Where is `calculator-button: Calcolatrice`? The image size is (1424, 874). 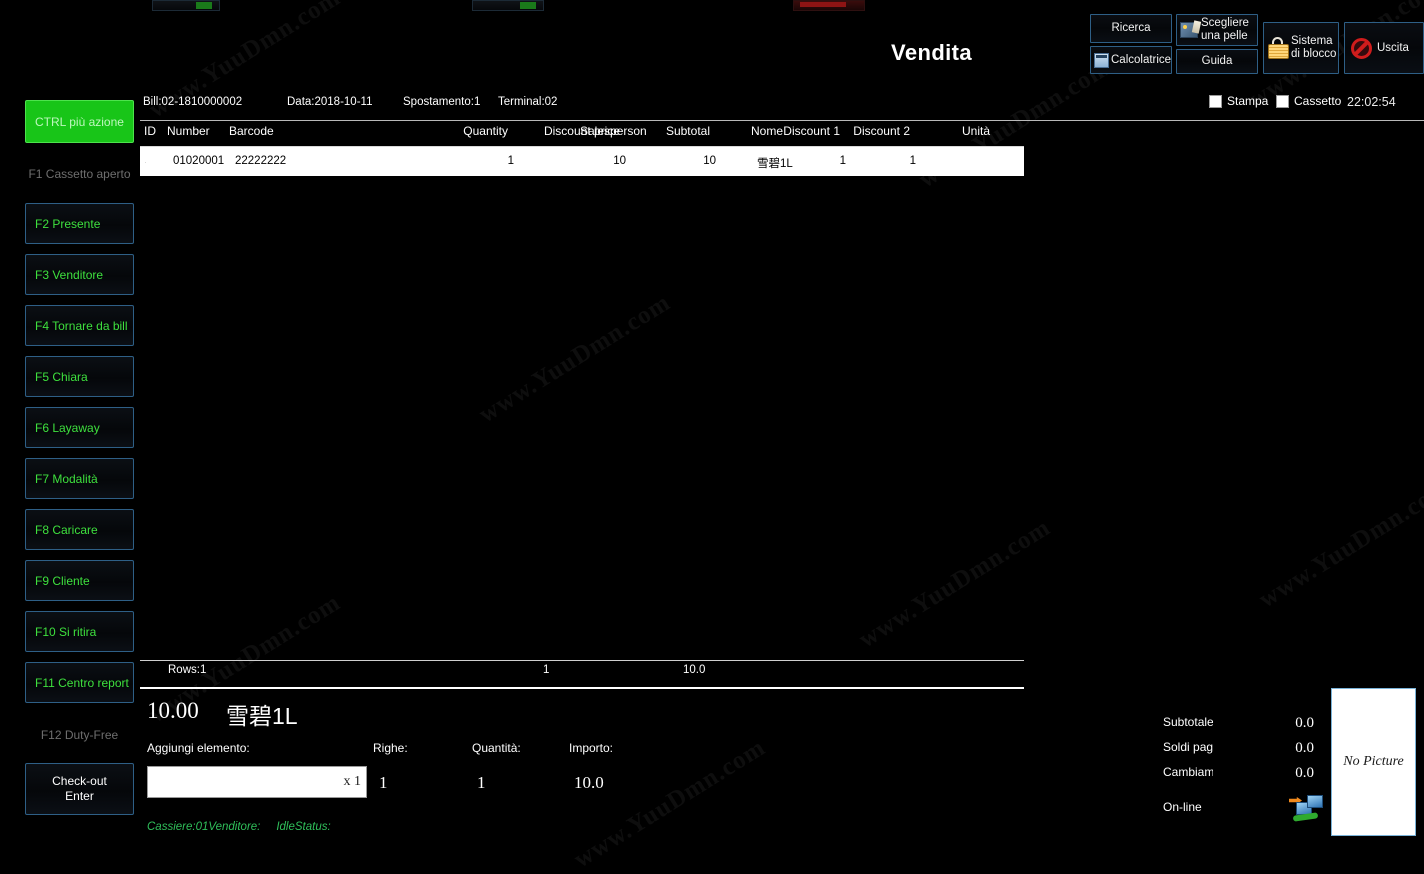
calculator-button: Calcolatrice is located at coordinates (1131, 60).